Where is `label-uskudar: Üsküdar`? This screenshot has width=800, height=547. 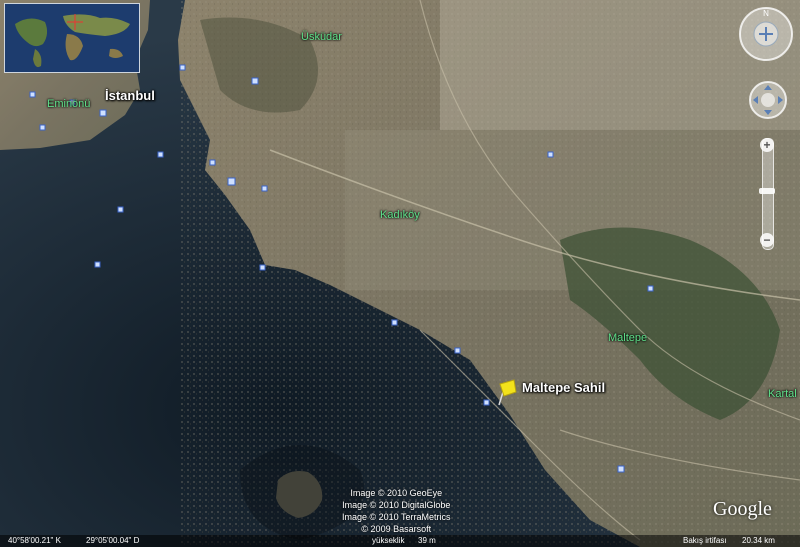
label-uskudar: Üsküdar is located at coordinates (321, 37).